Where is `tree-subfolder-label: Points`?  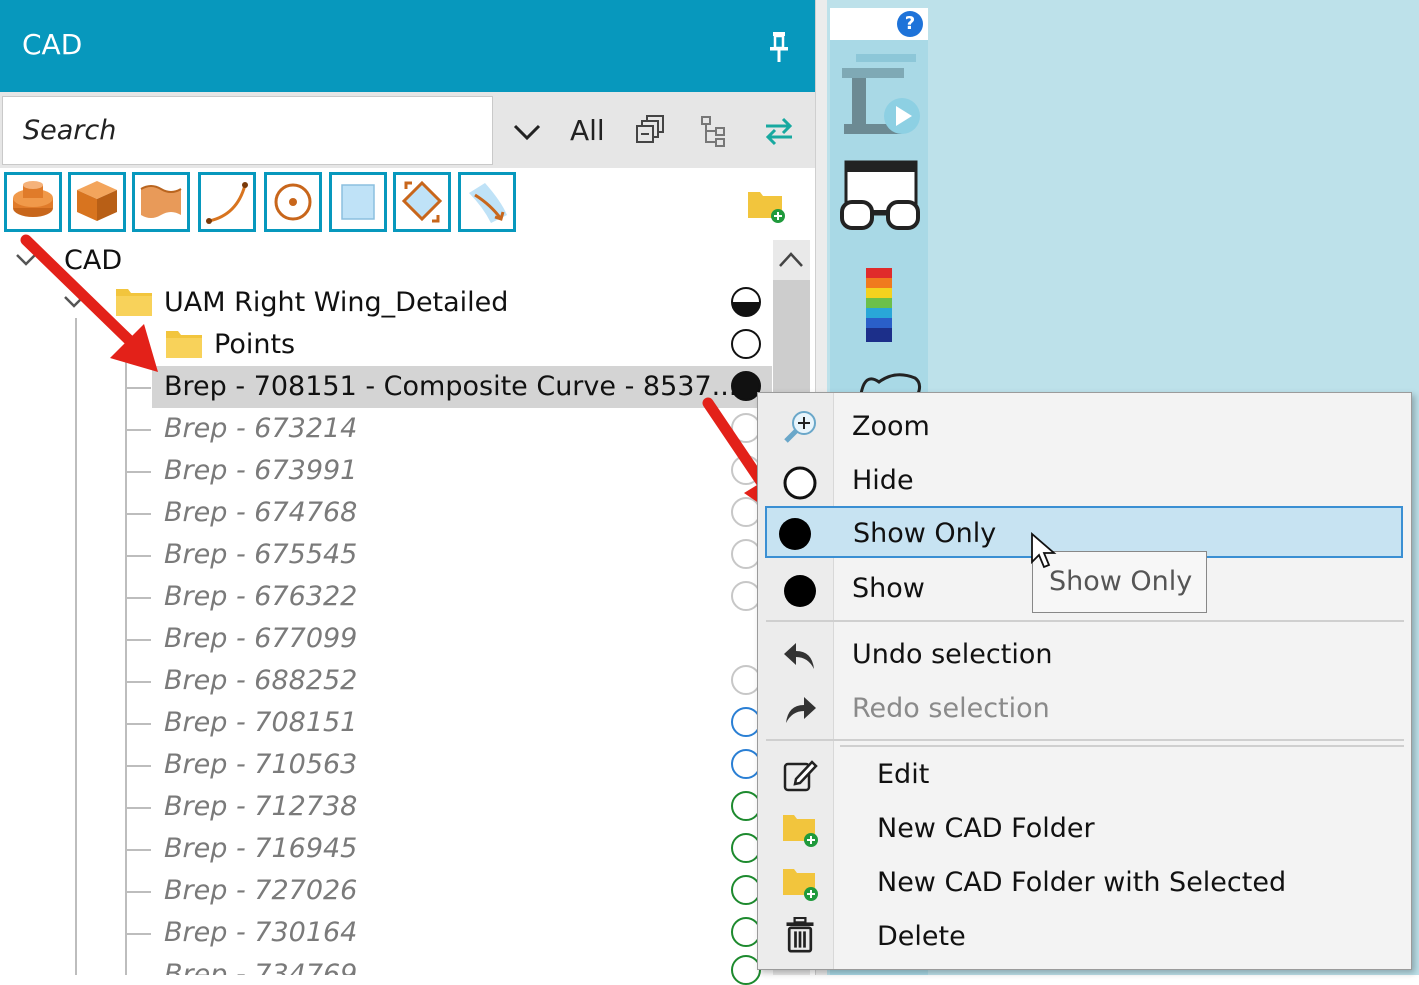 tree-subfolder-label: Points is located at coordinates (254, 344).